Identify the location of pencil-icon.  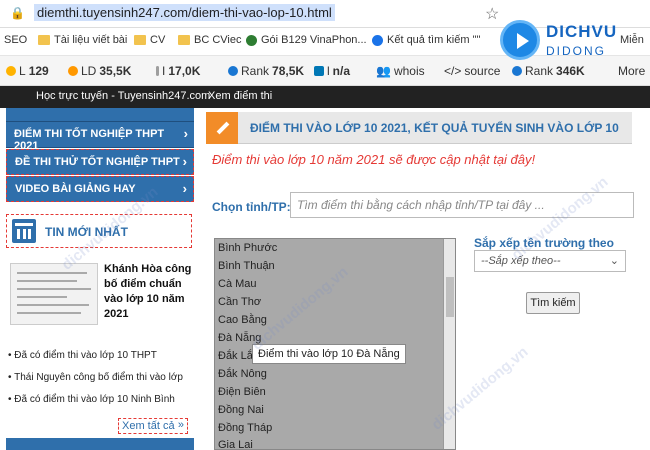
(222, 128).